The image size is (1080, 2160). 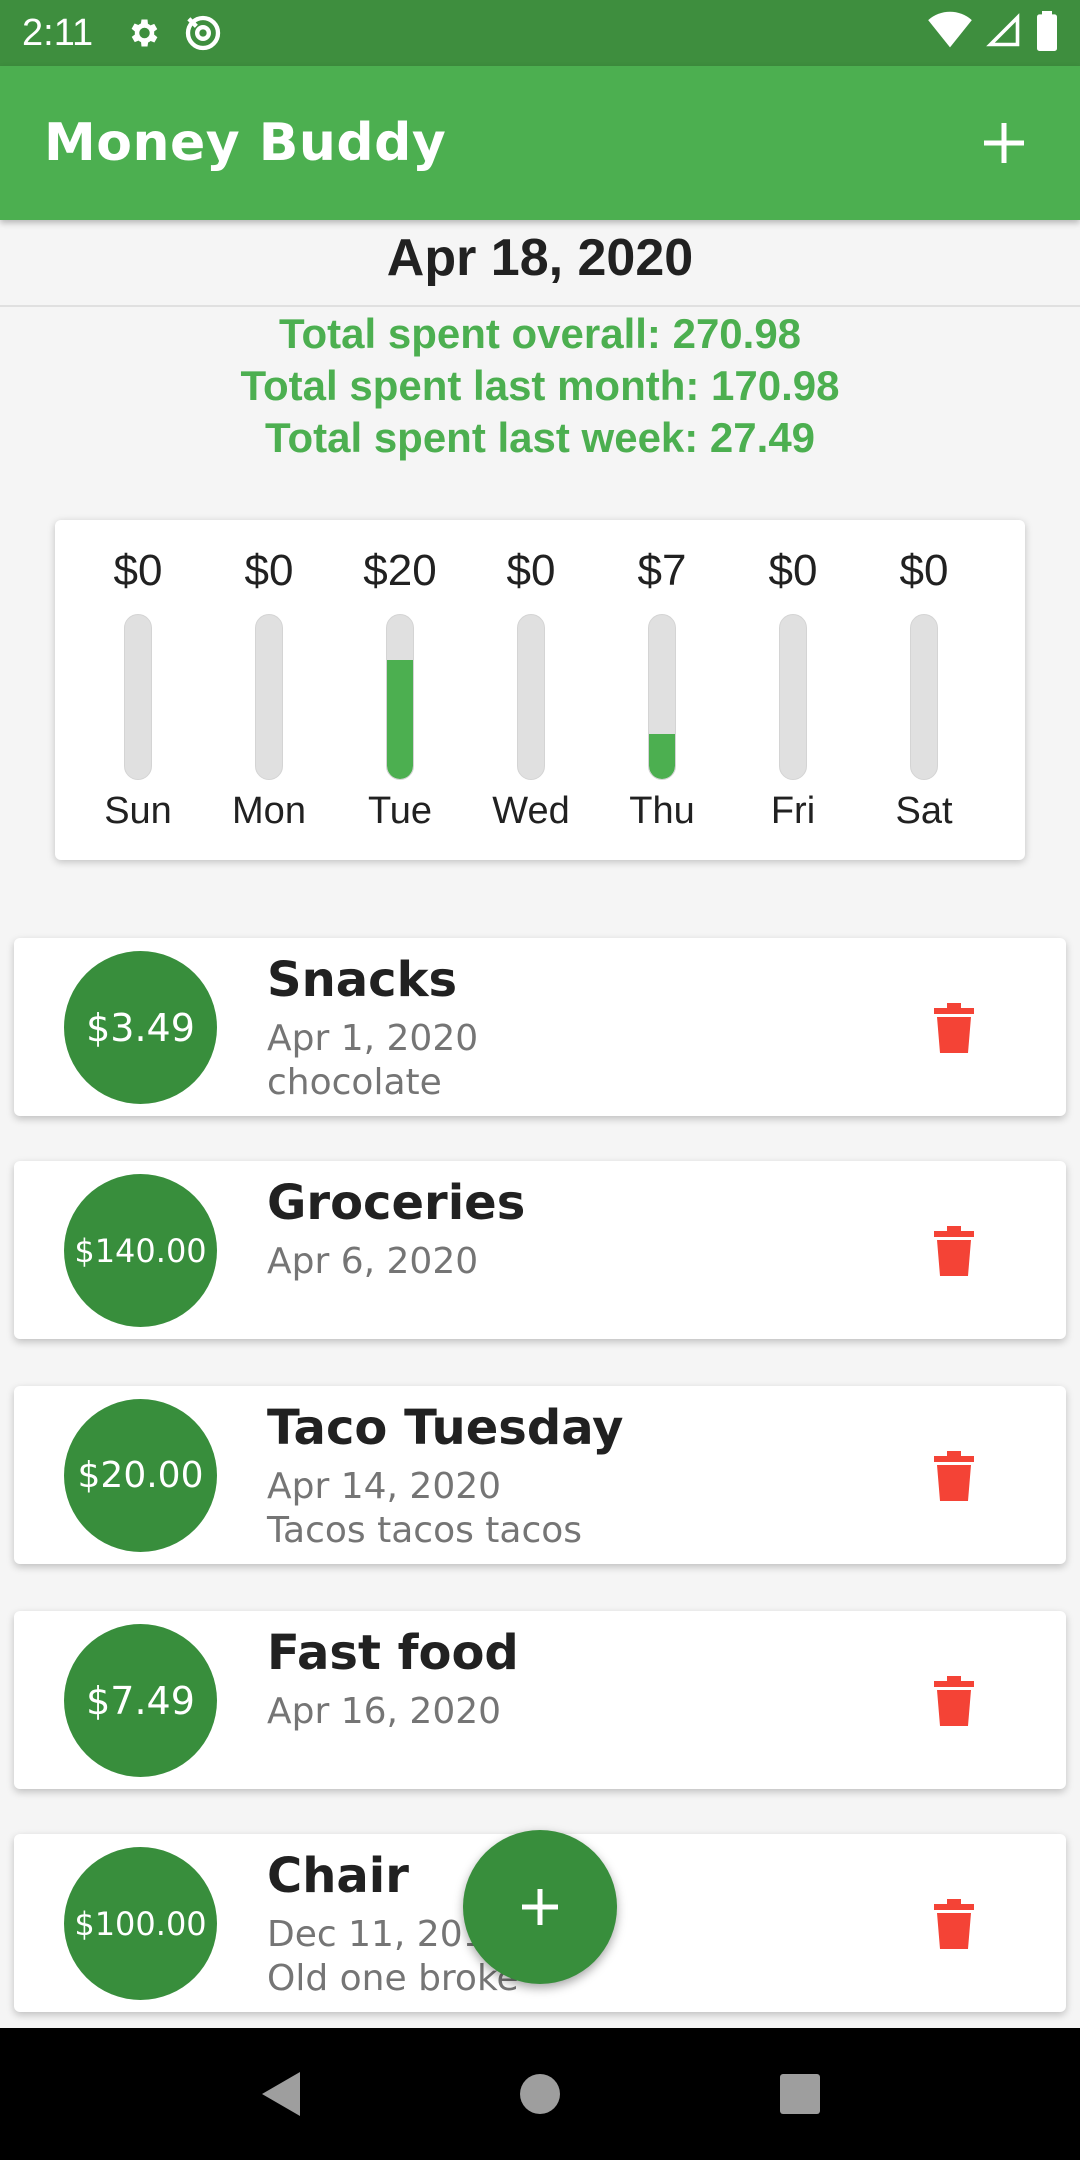 I want to click on nav-home-button, so click(x=540, y=2094).